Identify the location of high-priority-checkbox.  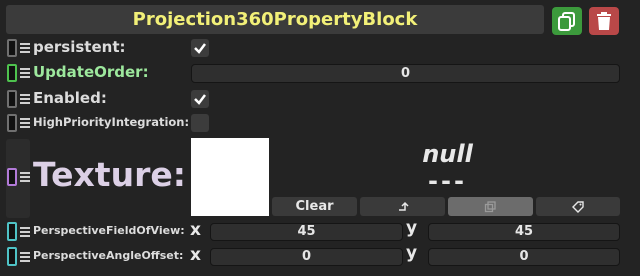
(200, 123).